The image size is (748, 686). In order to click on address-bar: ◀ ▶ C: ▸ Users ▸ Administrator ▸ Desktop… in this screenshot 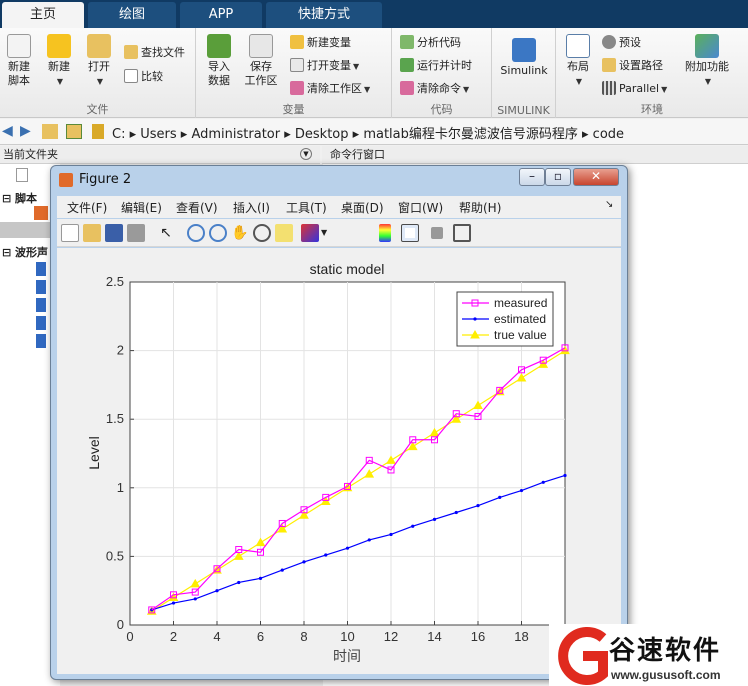, I will do `click(374, 132)`.